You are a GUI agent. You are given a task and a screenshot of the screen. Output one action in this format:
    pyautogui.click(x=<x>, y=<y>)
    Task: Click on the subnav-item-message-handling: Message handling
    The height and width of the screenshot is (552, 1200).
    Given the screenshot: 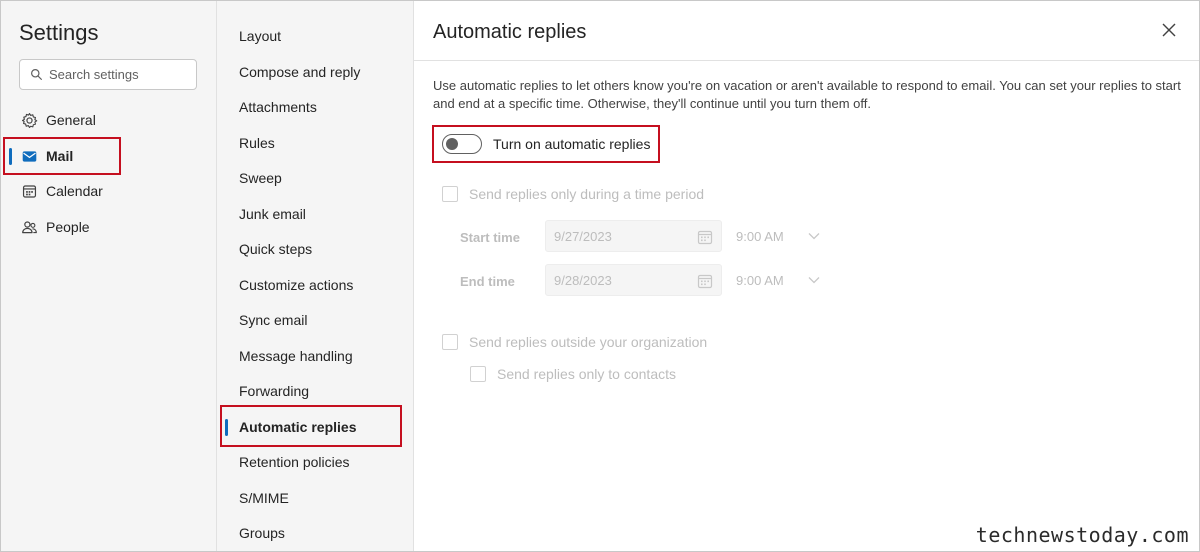 What is the action you would take?
    pyautogui.click(x=315, y=355)
    